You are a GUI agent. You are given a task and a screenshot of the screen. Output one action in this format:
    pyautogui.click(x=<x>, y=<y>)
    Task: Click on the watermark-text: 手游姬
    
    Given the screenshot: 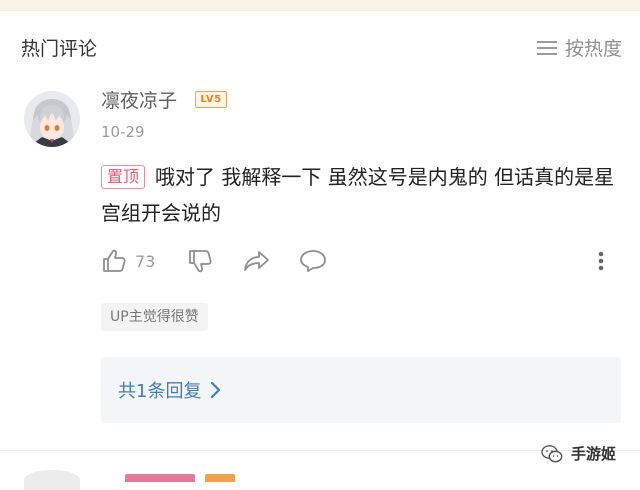 What is the action you would take?
    pyautogui.click(x=593, y=454)
    